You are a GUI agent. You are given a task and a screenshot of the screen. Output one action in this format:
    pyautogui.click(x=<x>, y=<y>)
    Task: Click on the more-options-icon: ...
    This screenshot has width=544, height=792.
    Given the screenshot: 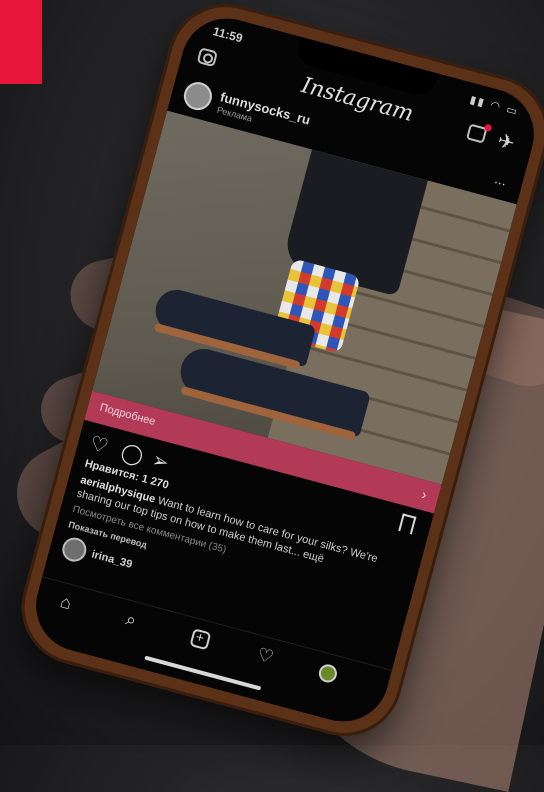 What is the action you would take?
    pyautogui.click(x=500, y=179)
    